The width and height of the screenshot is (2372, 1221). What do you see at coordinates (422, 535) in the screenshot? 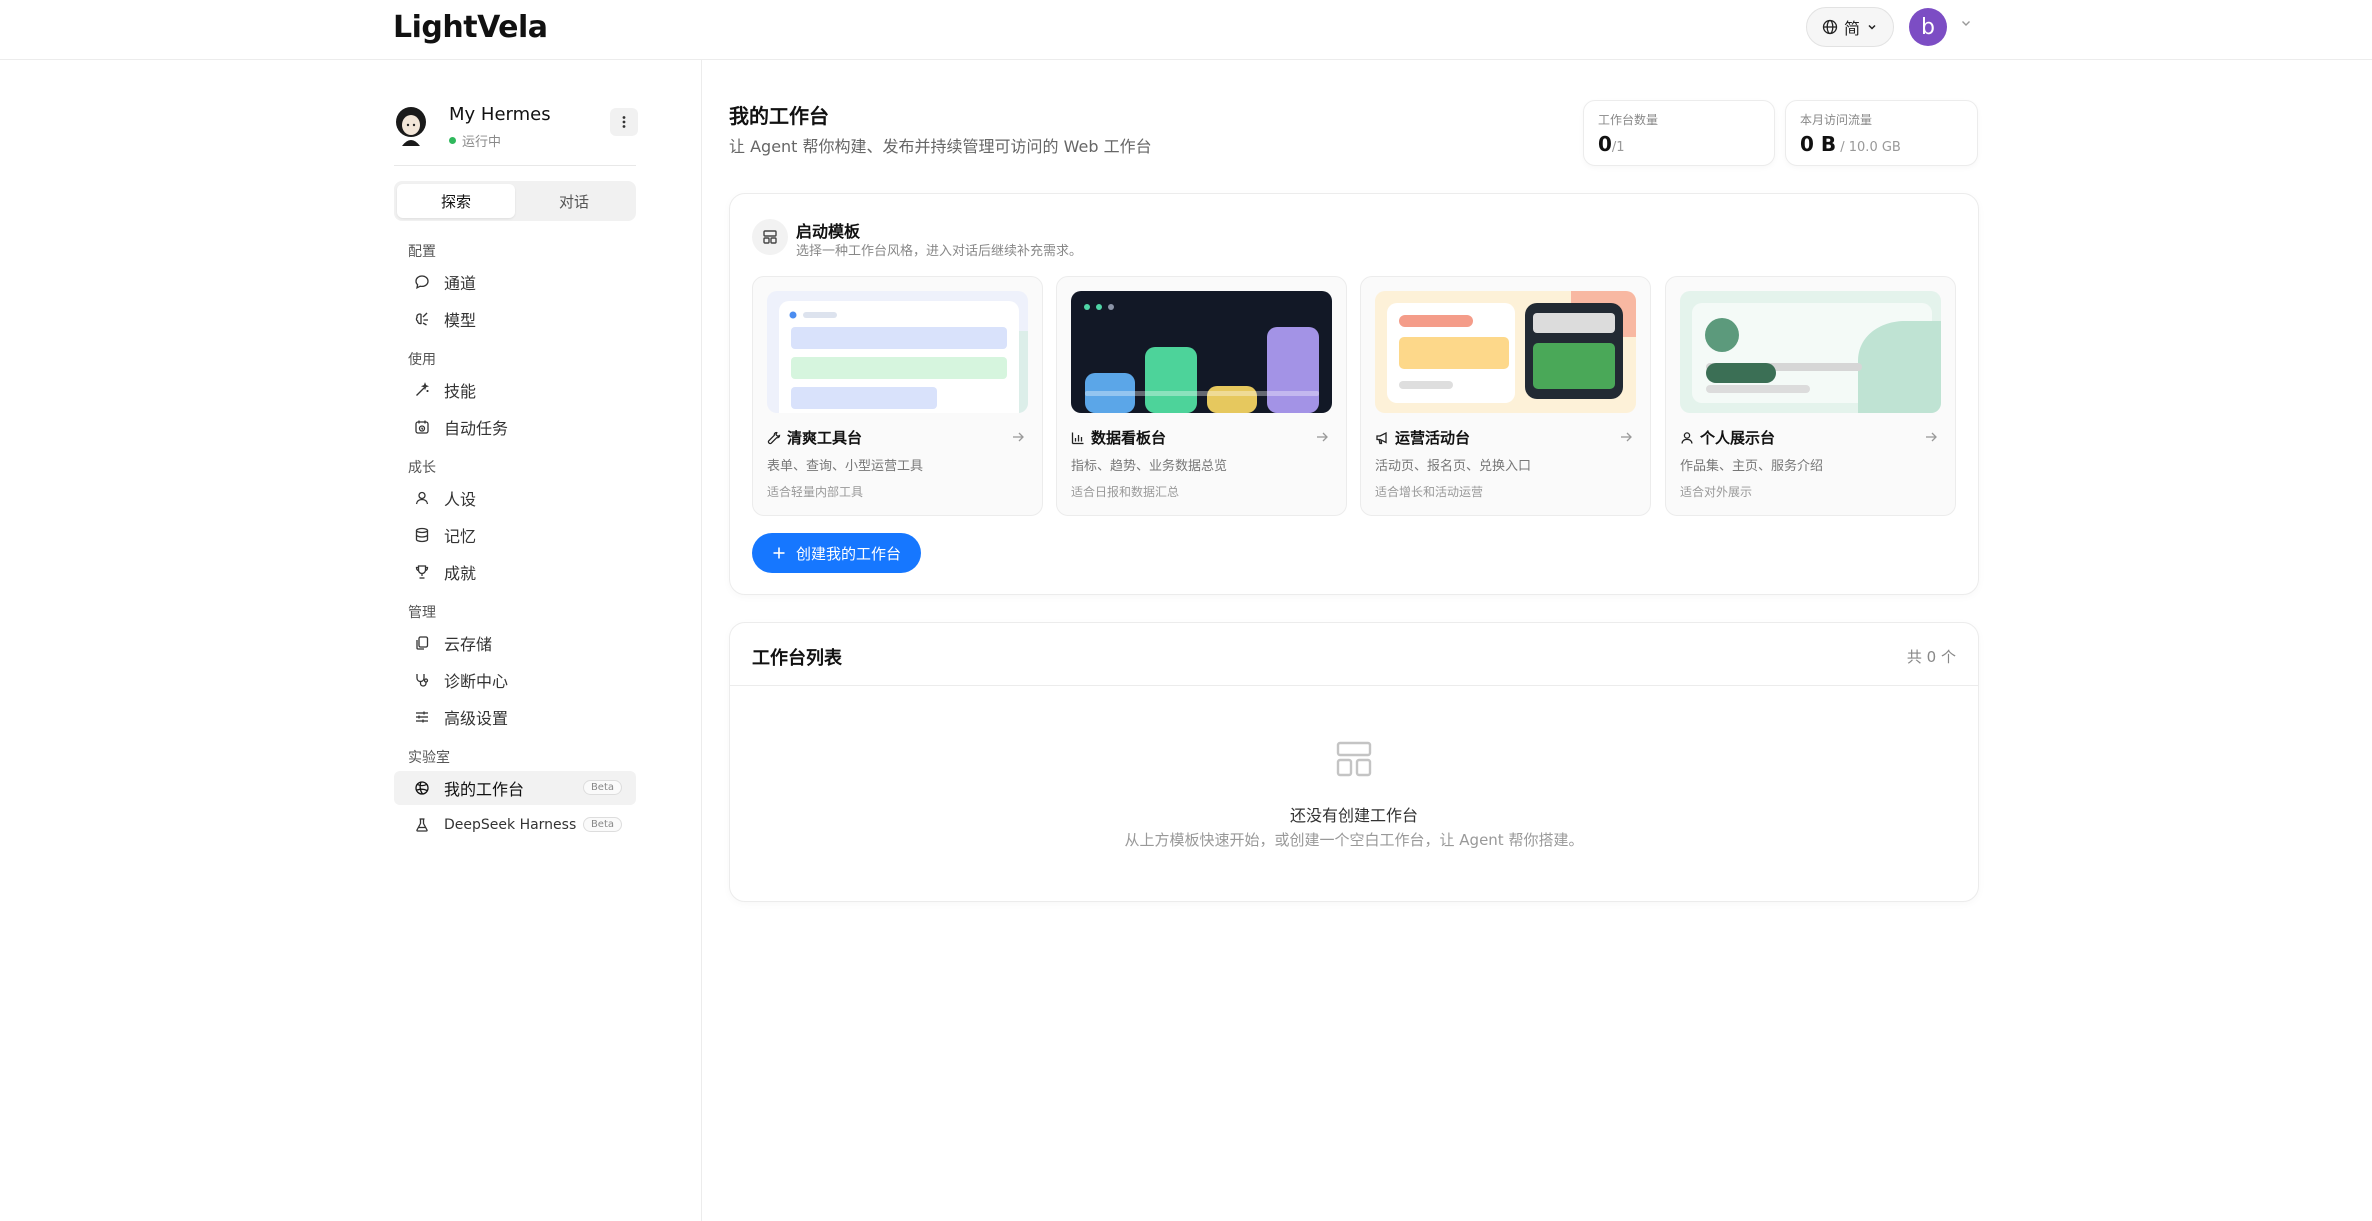
I see `database-icon` at bounding box center [422, 535].